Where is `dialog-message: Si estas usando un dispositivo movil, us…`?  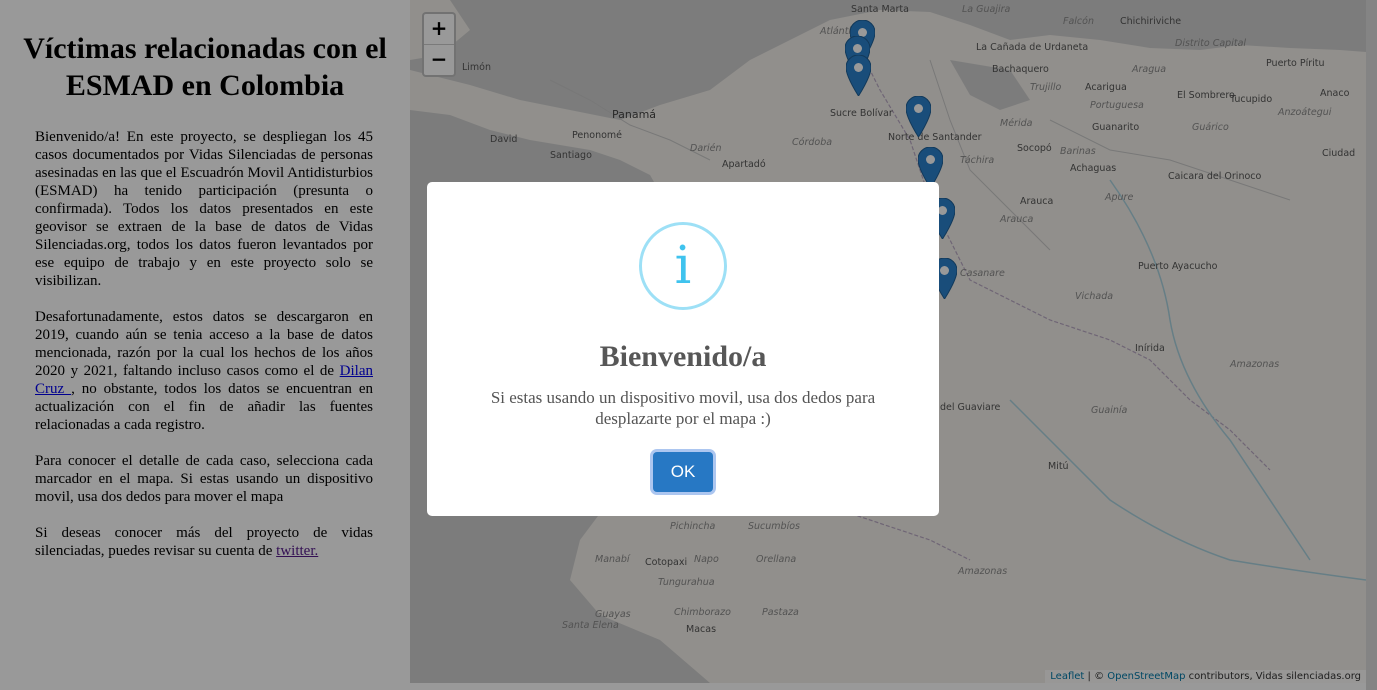 dialog-message: Si estas usando un dispositivo movil, us… is located at coordinates (683, 408).